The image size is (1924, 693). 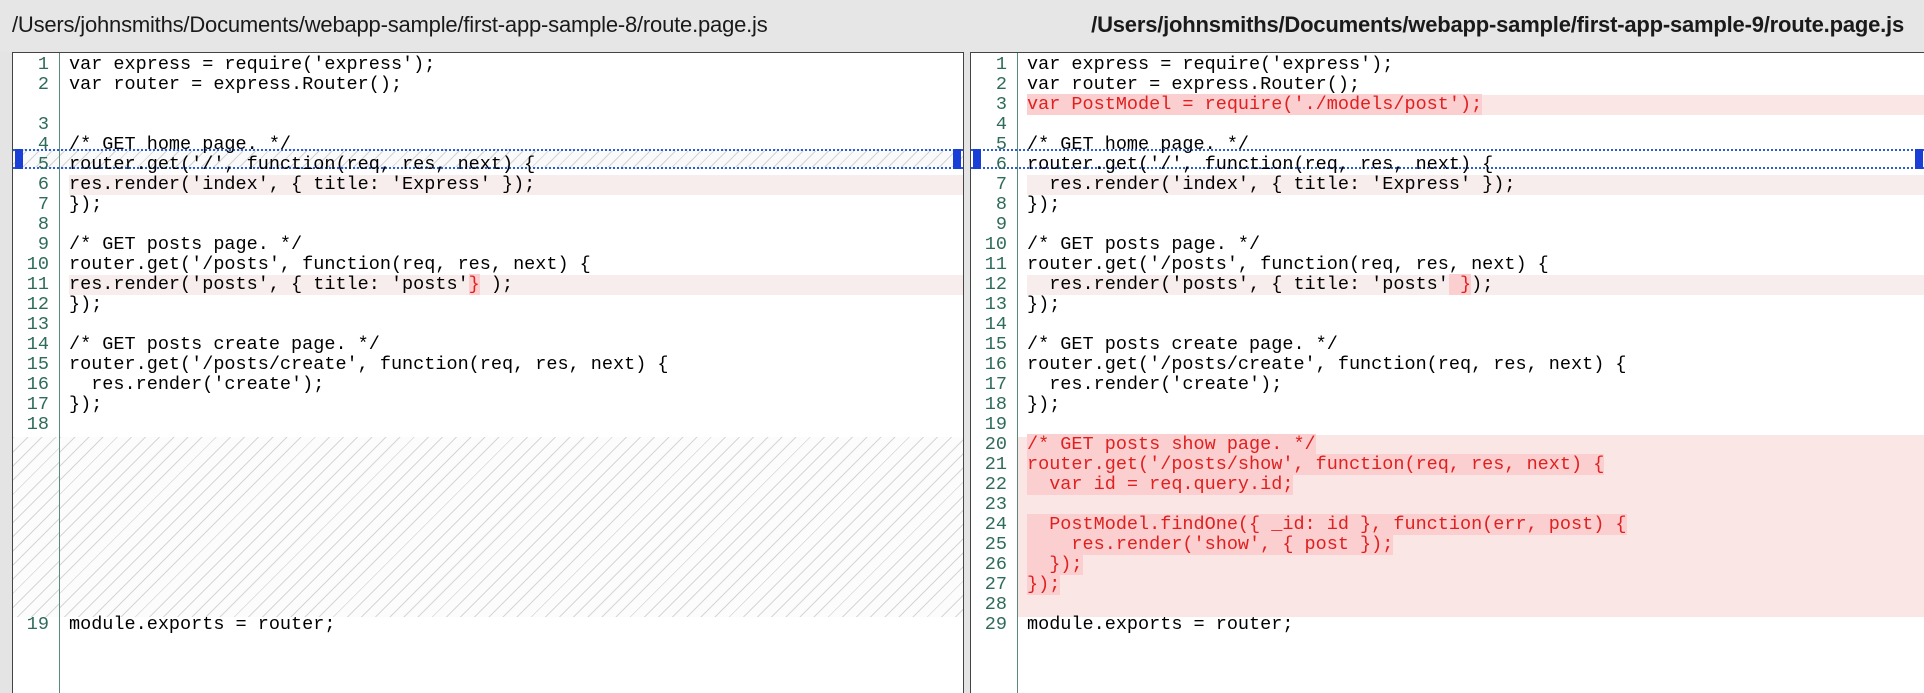 I want to click on code-line: 9, so click(x=1447, y=225).